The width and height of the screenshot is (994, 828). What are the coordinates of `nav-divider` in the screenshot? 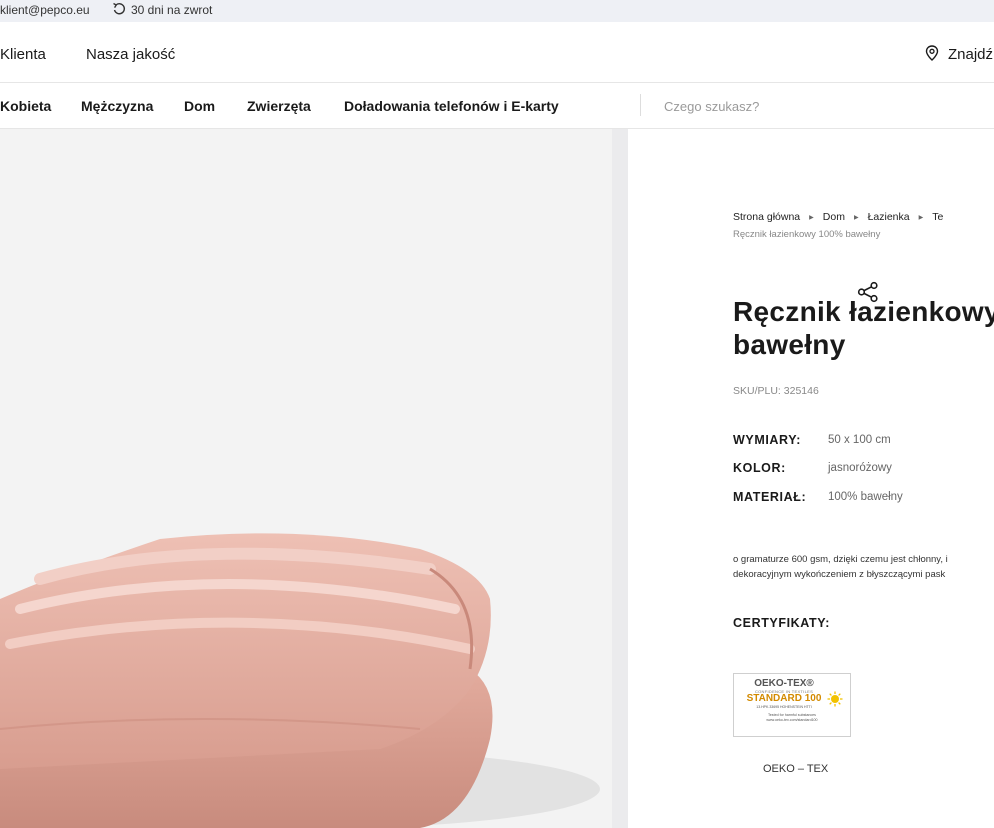 It's located at (640, 105).